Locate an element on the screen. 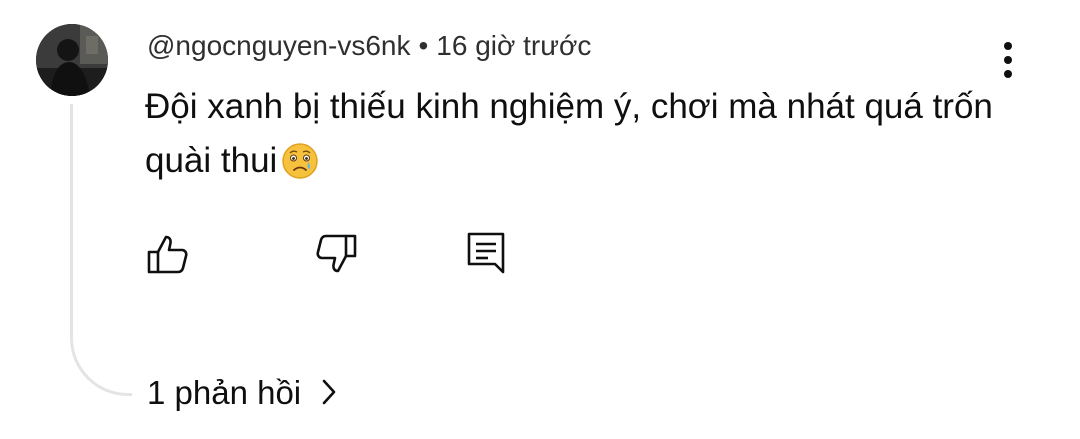 This screenshot has height=439, width=1080. thumb-down-icon is located at coordinates (336, 253).